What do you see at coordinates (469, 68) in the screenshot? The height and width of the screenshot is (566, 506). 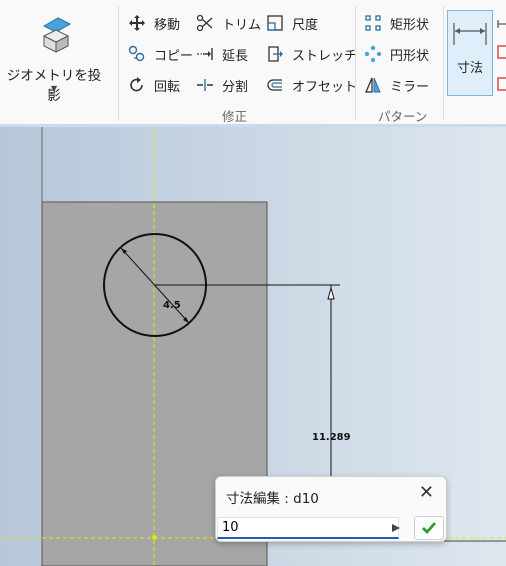 I see `dimension-label: 寸法` at bounding box center [469, 68].